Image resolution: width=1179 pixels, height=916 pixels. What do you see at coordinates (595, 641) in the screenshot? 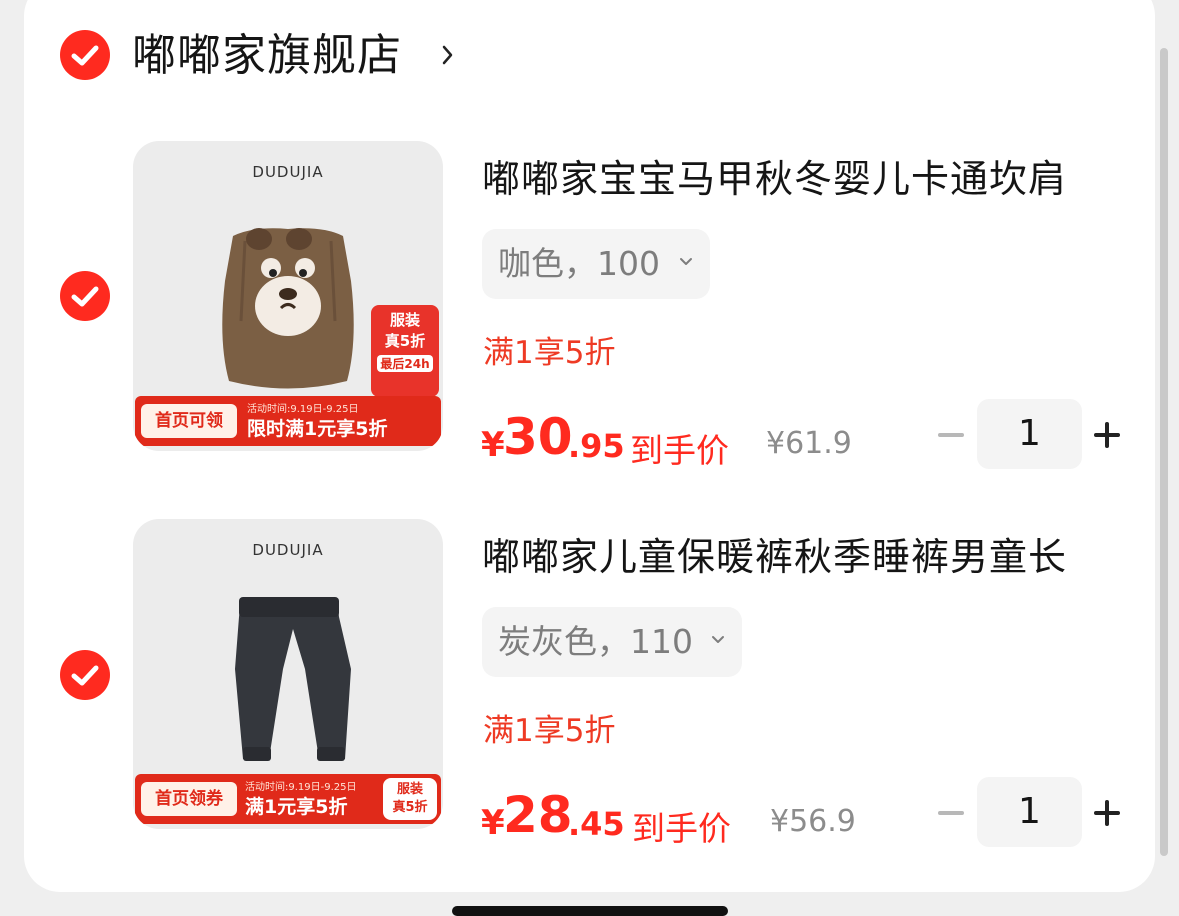
I see `sku-label: 炭灰色，110` at bounding box center [595, 641].